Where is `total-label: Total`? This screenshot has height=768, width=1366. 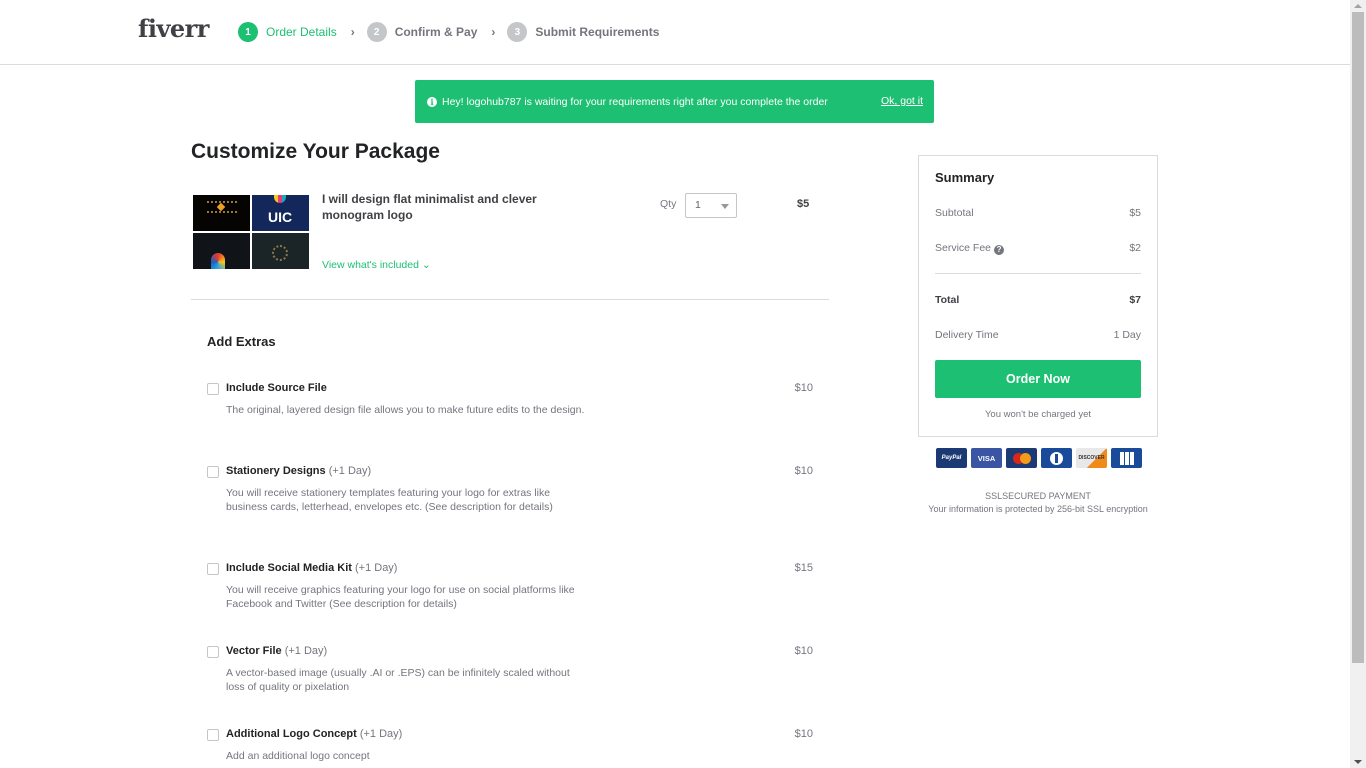 total-label: Total is located at coordinates (947, 300).